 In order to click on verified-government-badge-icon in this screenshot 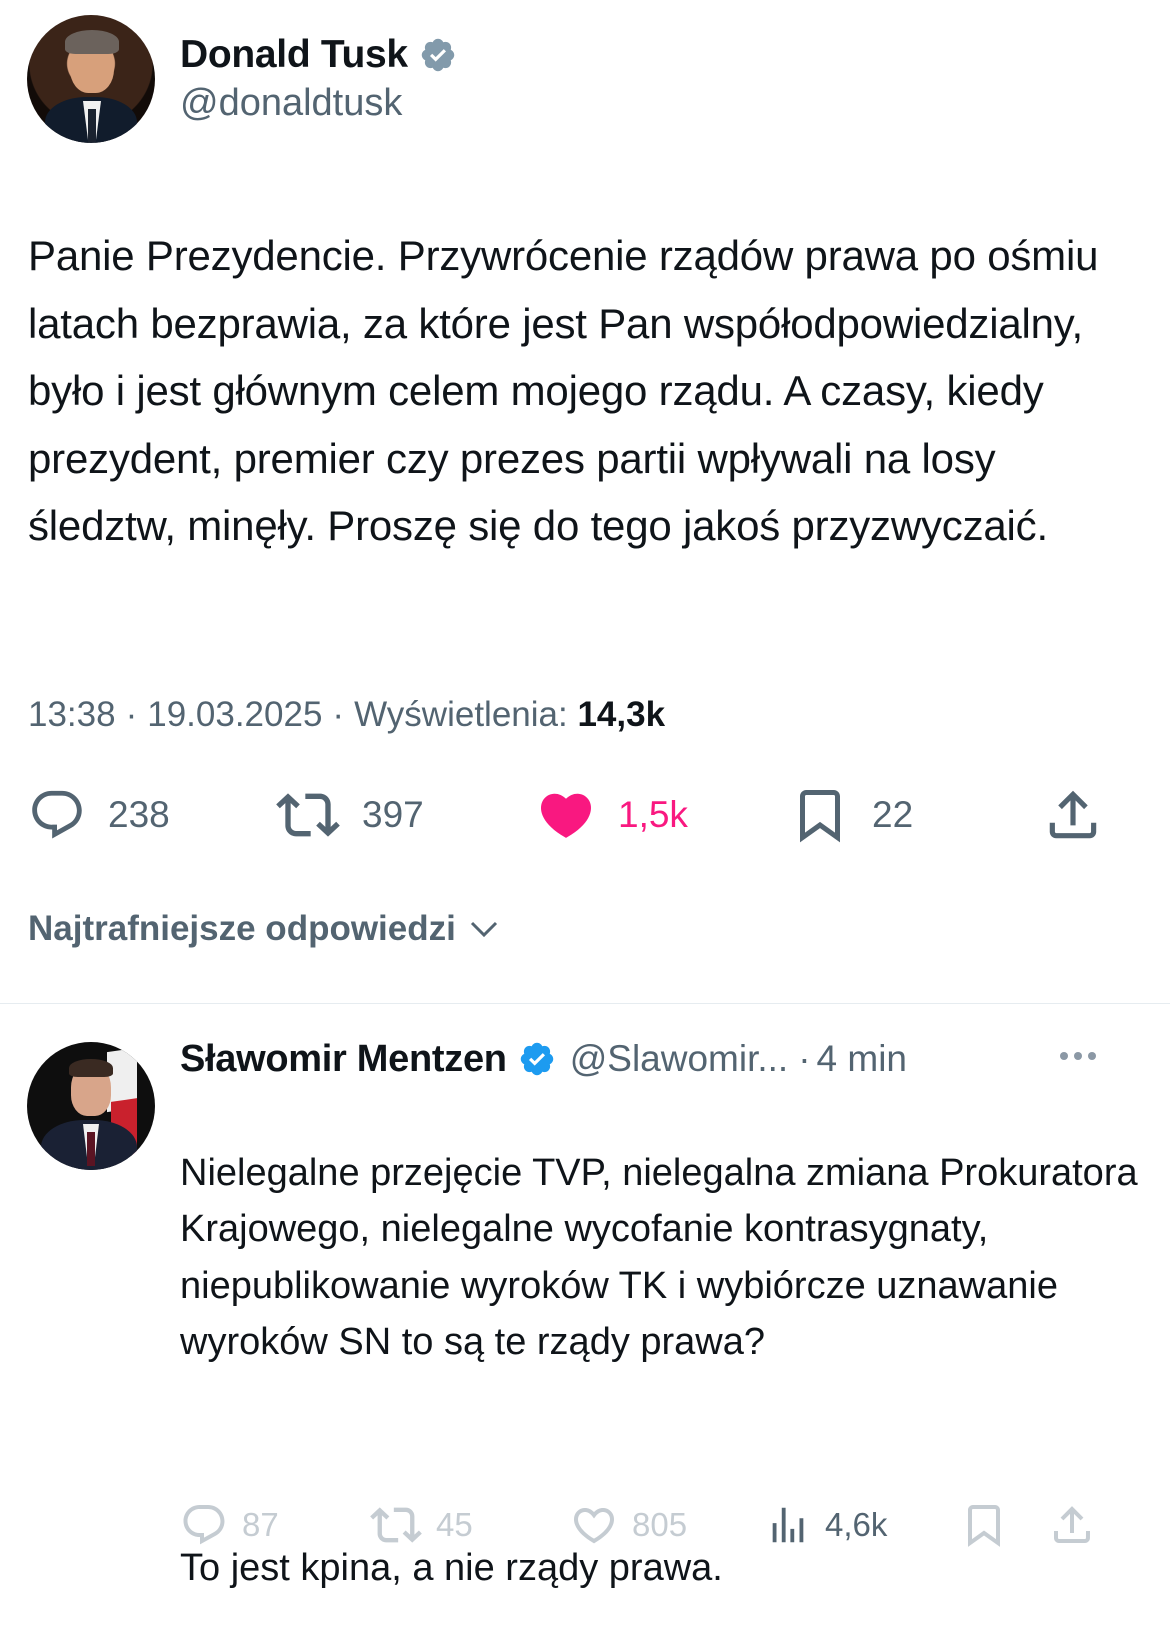, I will do `click(438, 55)`.